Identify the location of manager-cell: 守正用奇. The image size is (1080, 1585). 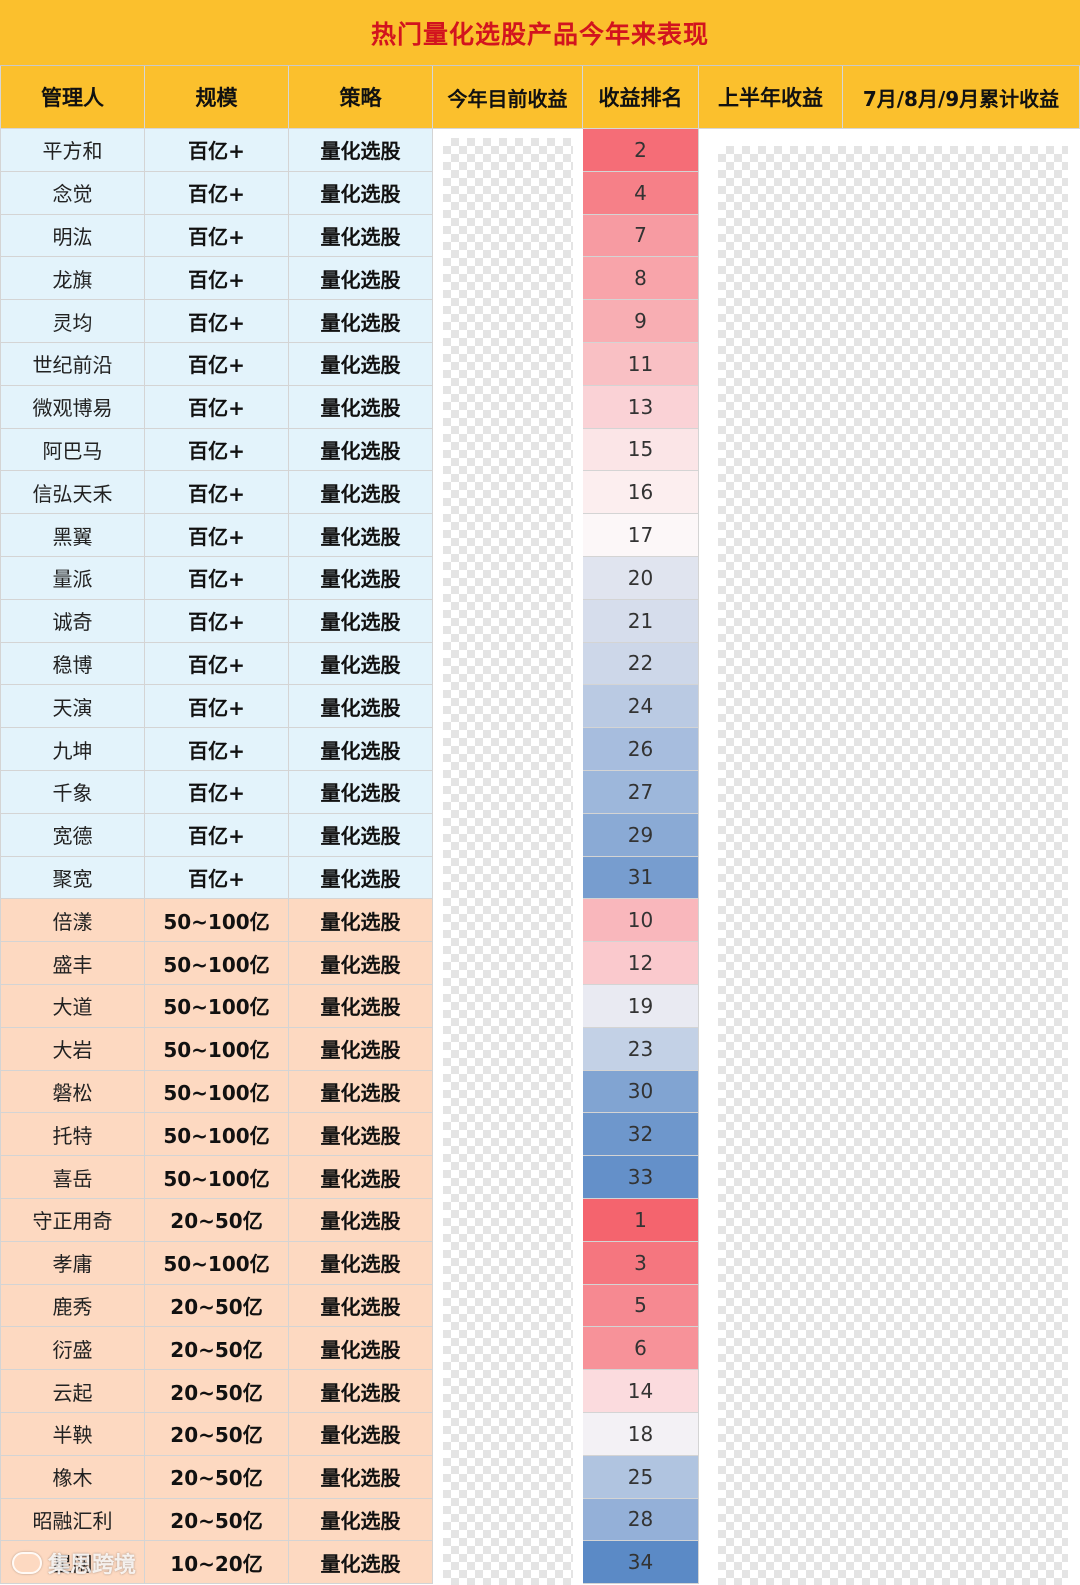
(72, 1220).